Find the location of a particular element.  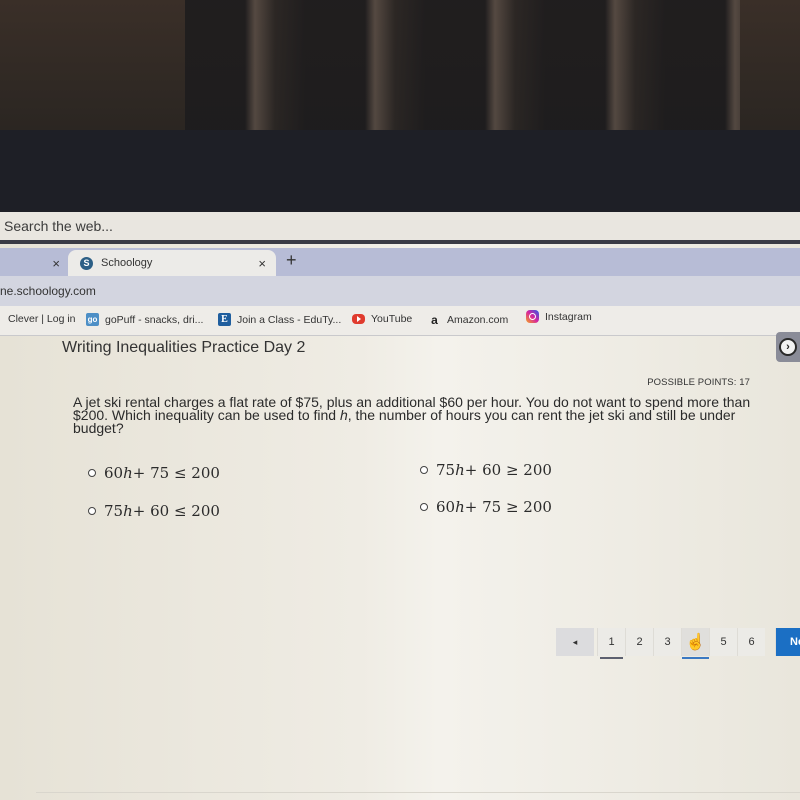

page-button-3: 3 is located at coordinates (667, 642).